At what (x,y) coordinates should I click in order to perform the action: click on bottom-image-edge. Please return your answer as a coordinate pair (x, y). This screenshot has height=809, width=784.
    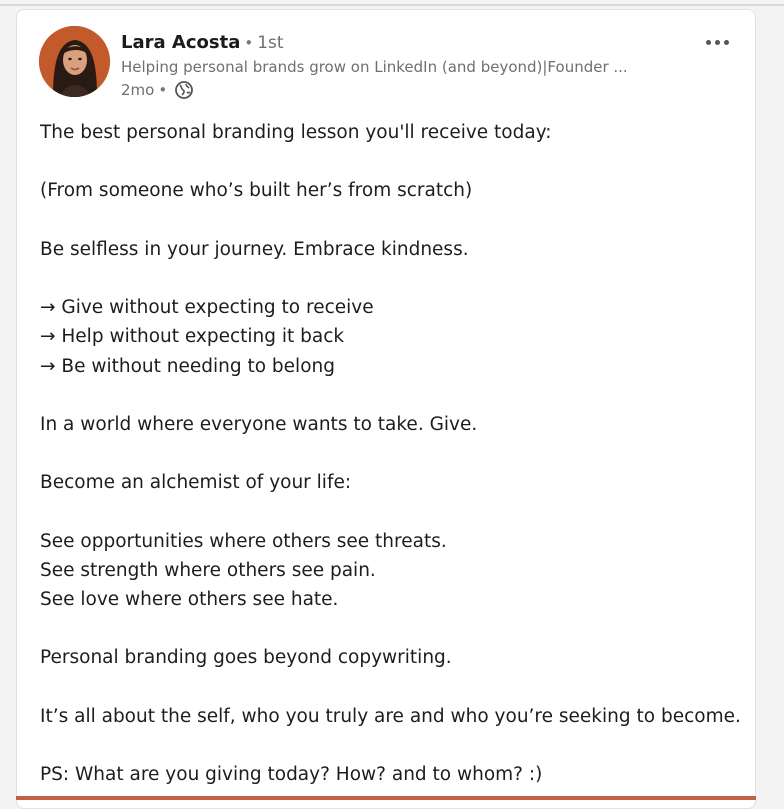
    Looking at the image, I should click on (386, 798).